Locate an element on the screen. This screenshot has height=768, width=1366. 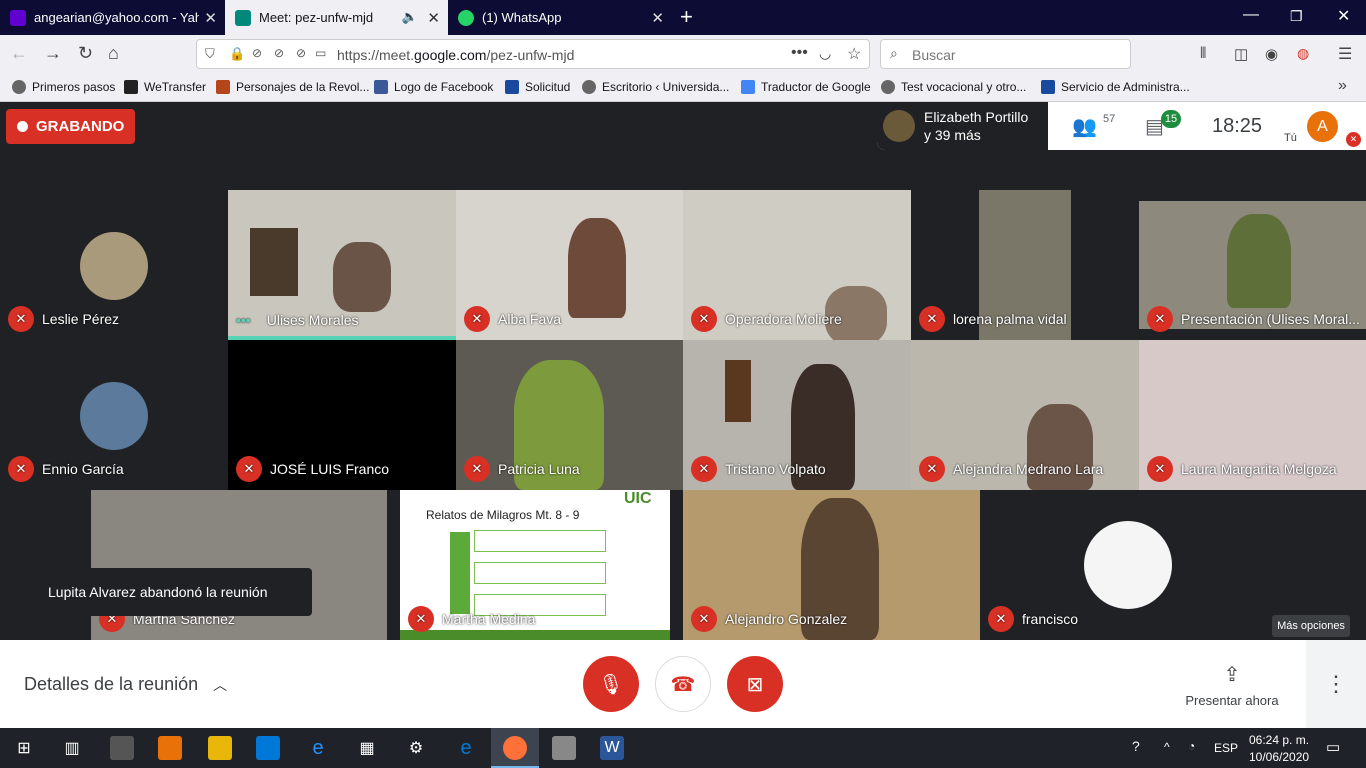
meeting-clock: 18:25 is located at coordinates (1237, 126).